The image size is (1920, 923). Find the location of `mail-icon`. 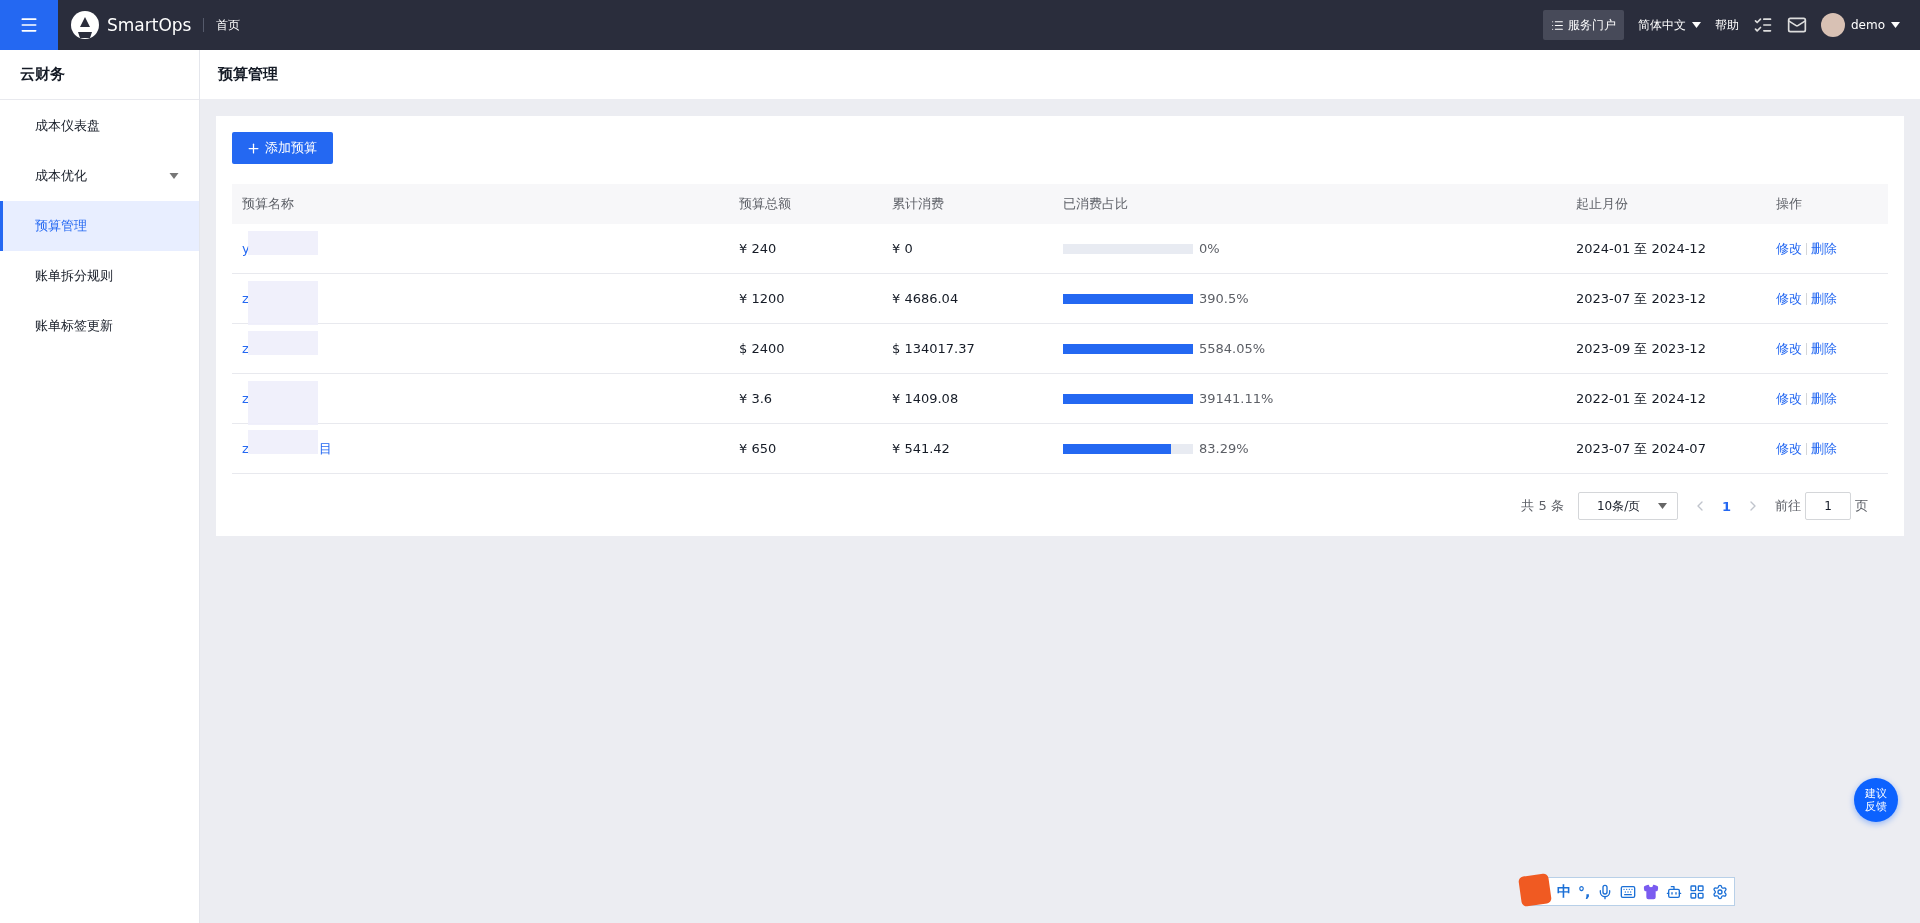

mail-icon is located at coordinates (1796, 25).